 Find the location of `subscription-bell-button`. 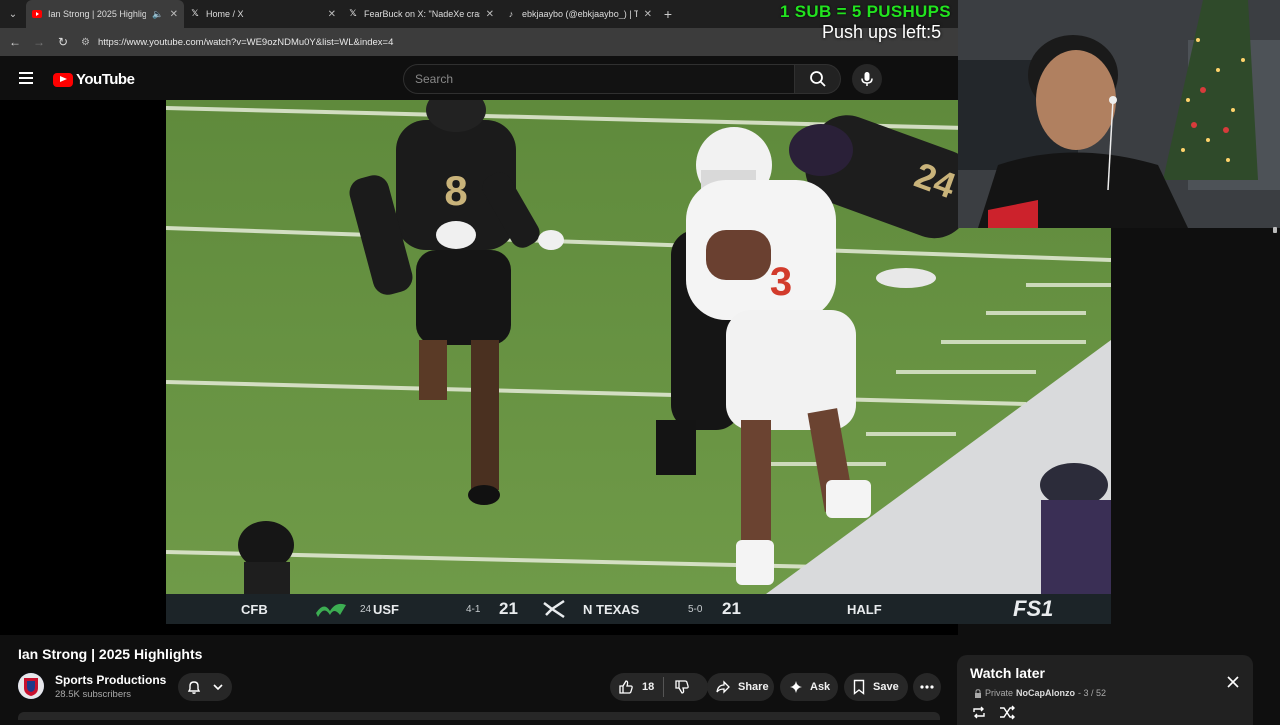

subscription-bell-button is located at coordinates (205, 687).